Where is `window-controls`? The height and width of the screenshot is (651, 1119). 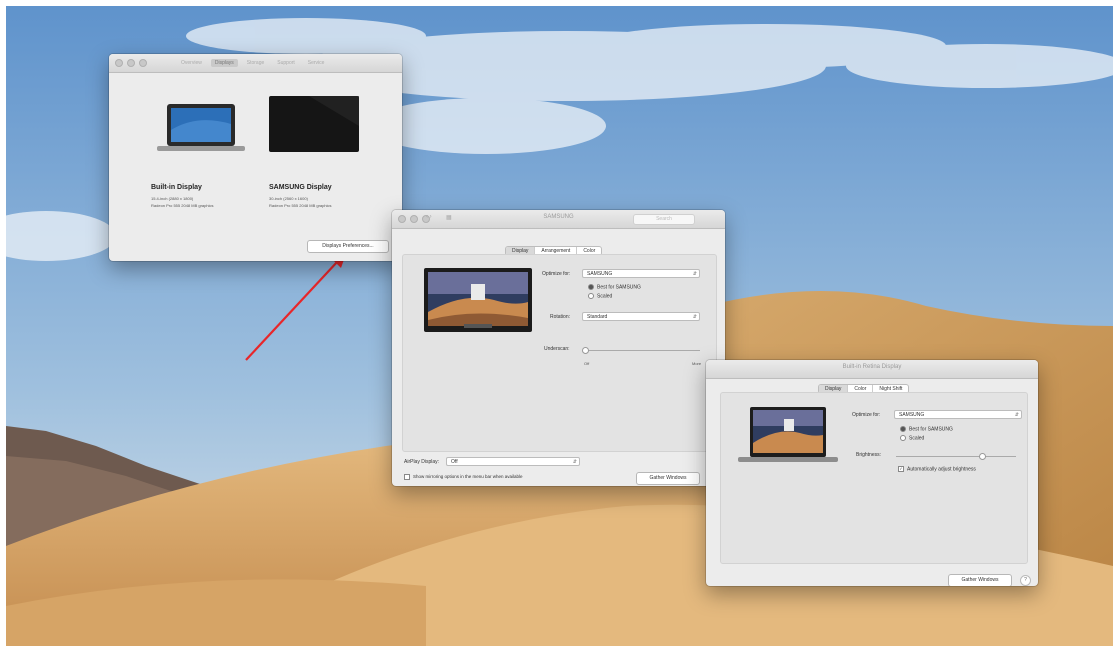 window-controls is located at coordinates (131, 63).